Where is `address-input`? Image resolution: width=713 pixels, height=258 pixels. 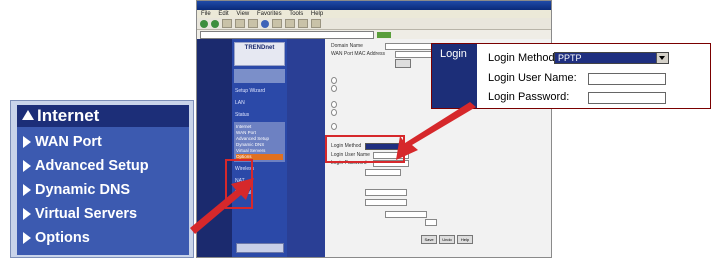
address-input is located at coordinates (287, 34).